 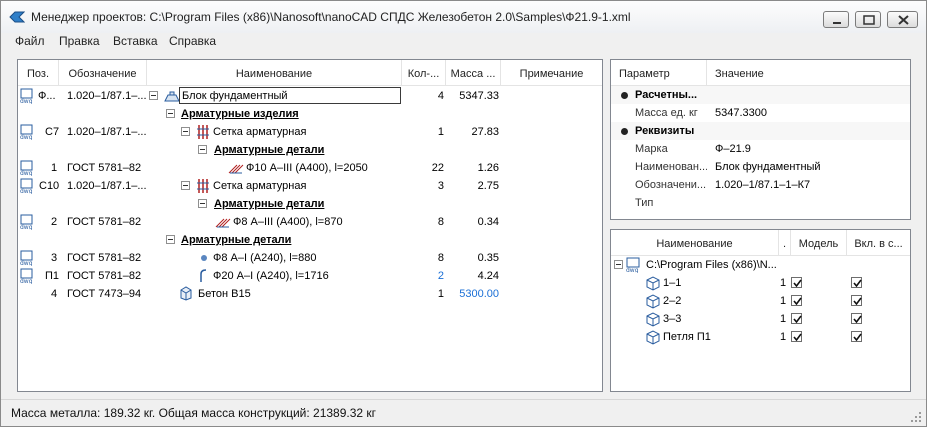 I want to click on straight-bar-icon, so click(x=204, y=258).